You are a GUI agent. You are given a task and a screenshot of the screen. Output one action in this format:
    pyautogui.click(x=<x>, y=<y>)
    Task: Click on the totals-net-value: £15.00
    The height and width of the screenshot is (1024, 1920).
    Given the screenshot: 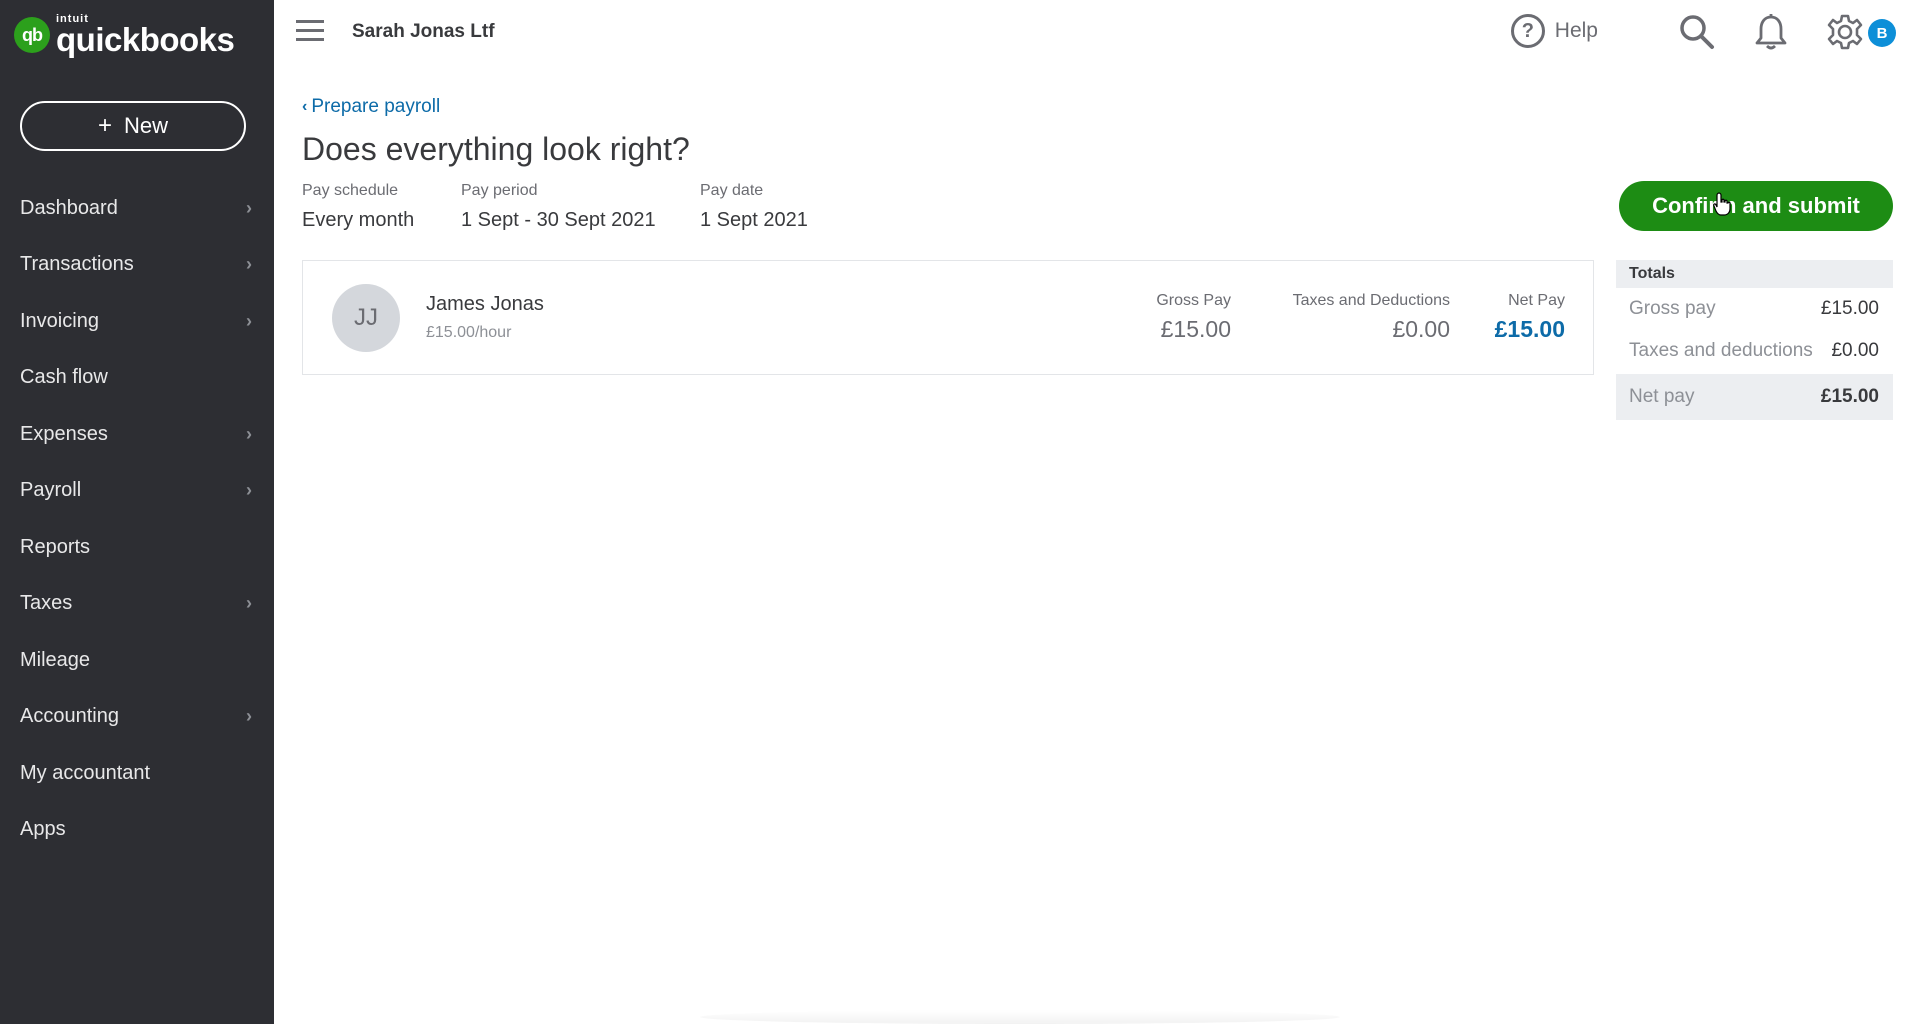 What is the action you would take?
    pyautogui.click(x=1849, y=396)
    